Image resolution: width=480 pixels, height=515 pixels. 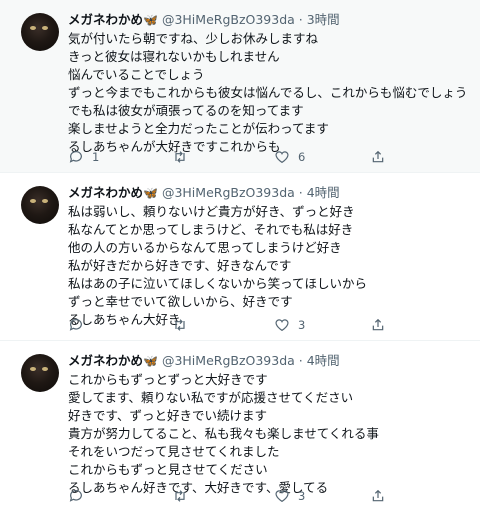 I want to click on tweet-text-line: これからもずっとずっと大好きです, so click(x=168, y=379).